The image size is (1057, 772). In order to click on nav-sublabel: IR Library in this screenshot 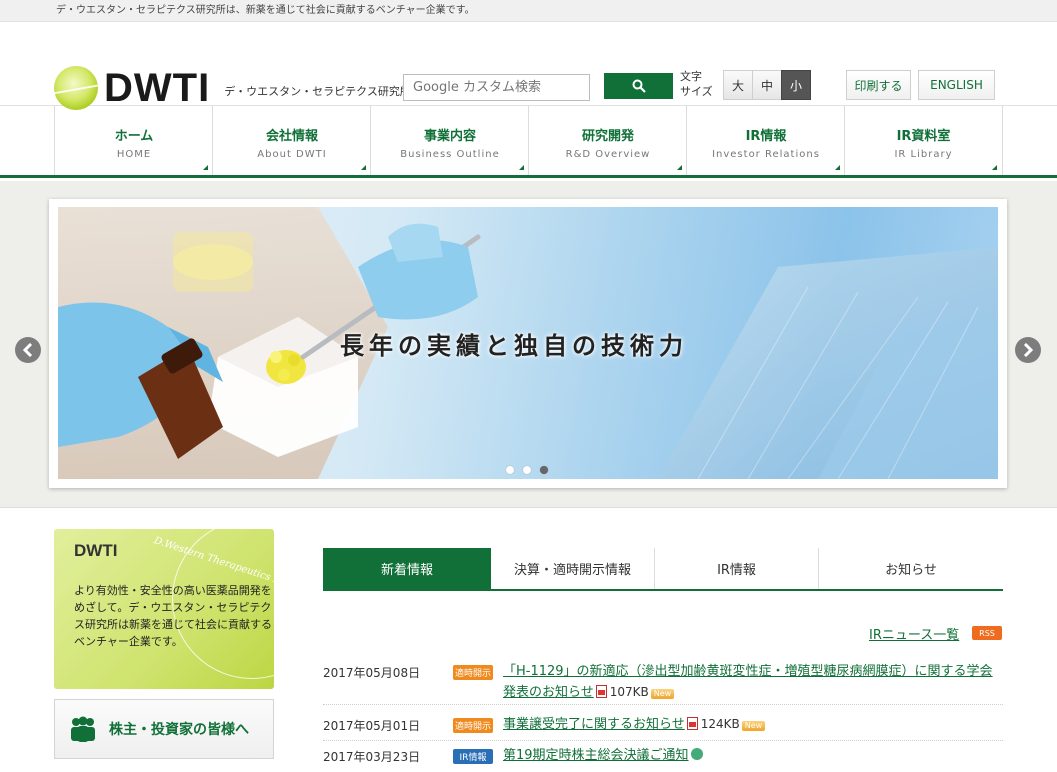, I will do `click(923, 154)`.